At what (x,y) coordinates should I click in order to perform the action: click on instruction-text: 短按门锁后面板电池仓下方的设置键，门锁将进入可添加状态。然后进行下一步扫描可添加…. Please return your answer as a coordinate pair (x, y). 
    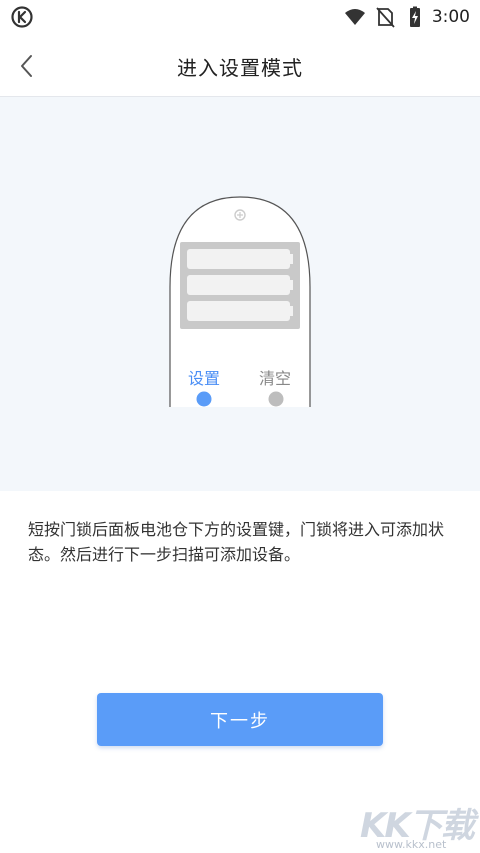
    Looking at the image, I should click on (236, 542).